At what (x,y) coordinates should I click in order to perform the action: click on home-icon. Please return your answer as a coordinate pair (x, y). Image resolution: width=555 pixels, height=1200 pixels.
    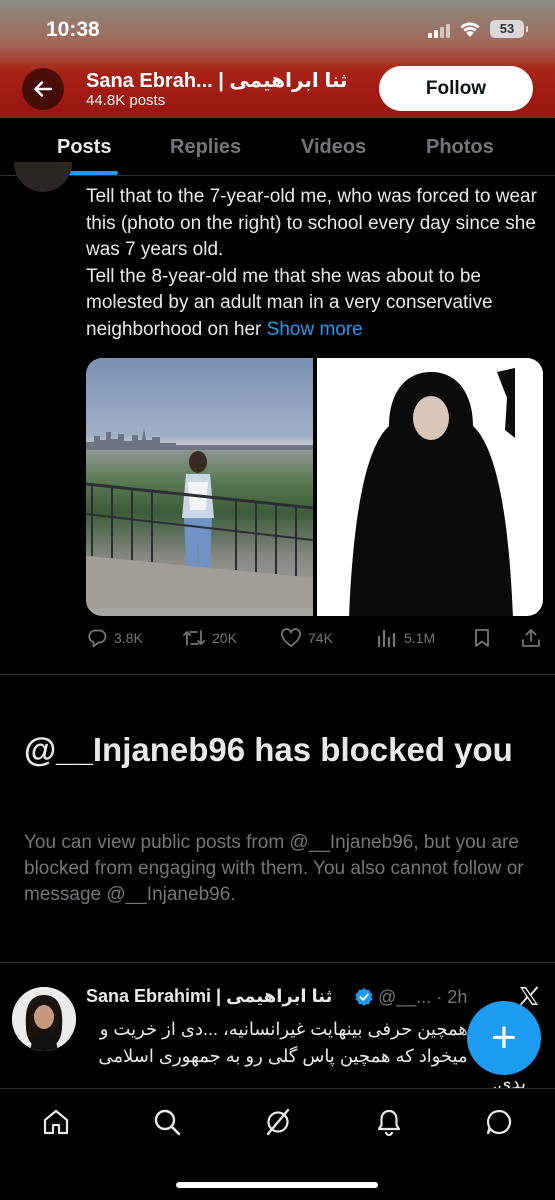
    Looking at the image, I should click on (56, 1122).